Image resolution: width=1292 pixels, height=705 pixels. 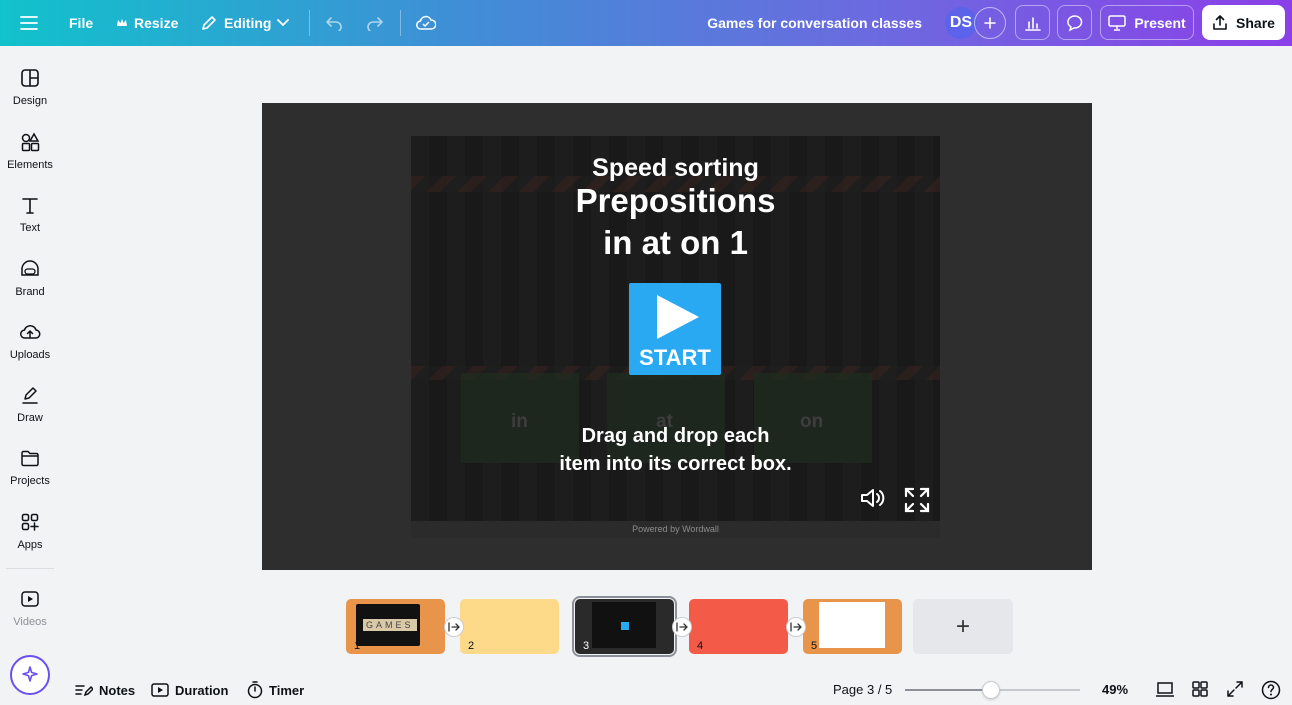 I want to click on page-thumbnail: 2, so click(x=509, y=626).